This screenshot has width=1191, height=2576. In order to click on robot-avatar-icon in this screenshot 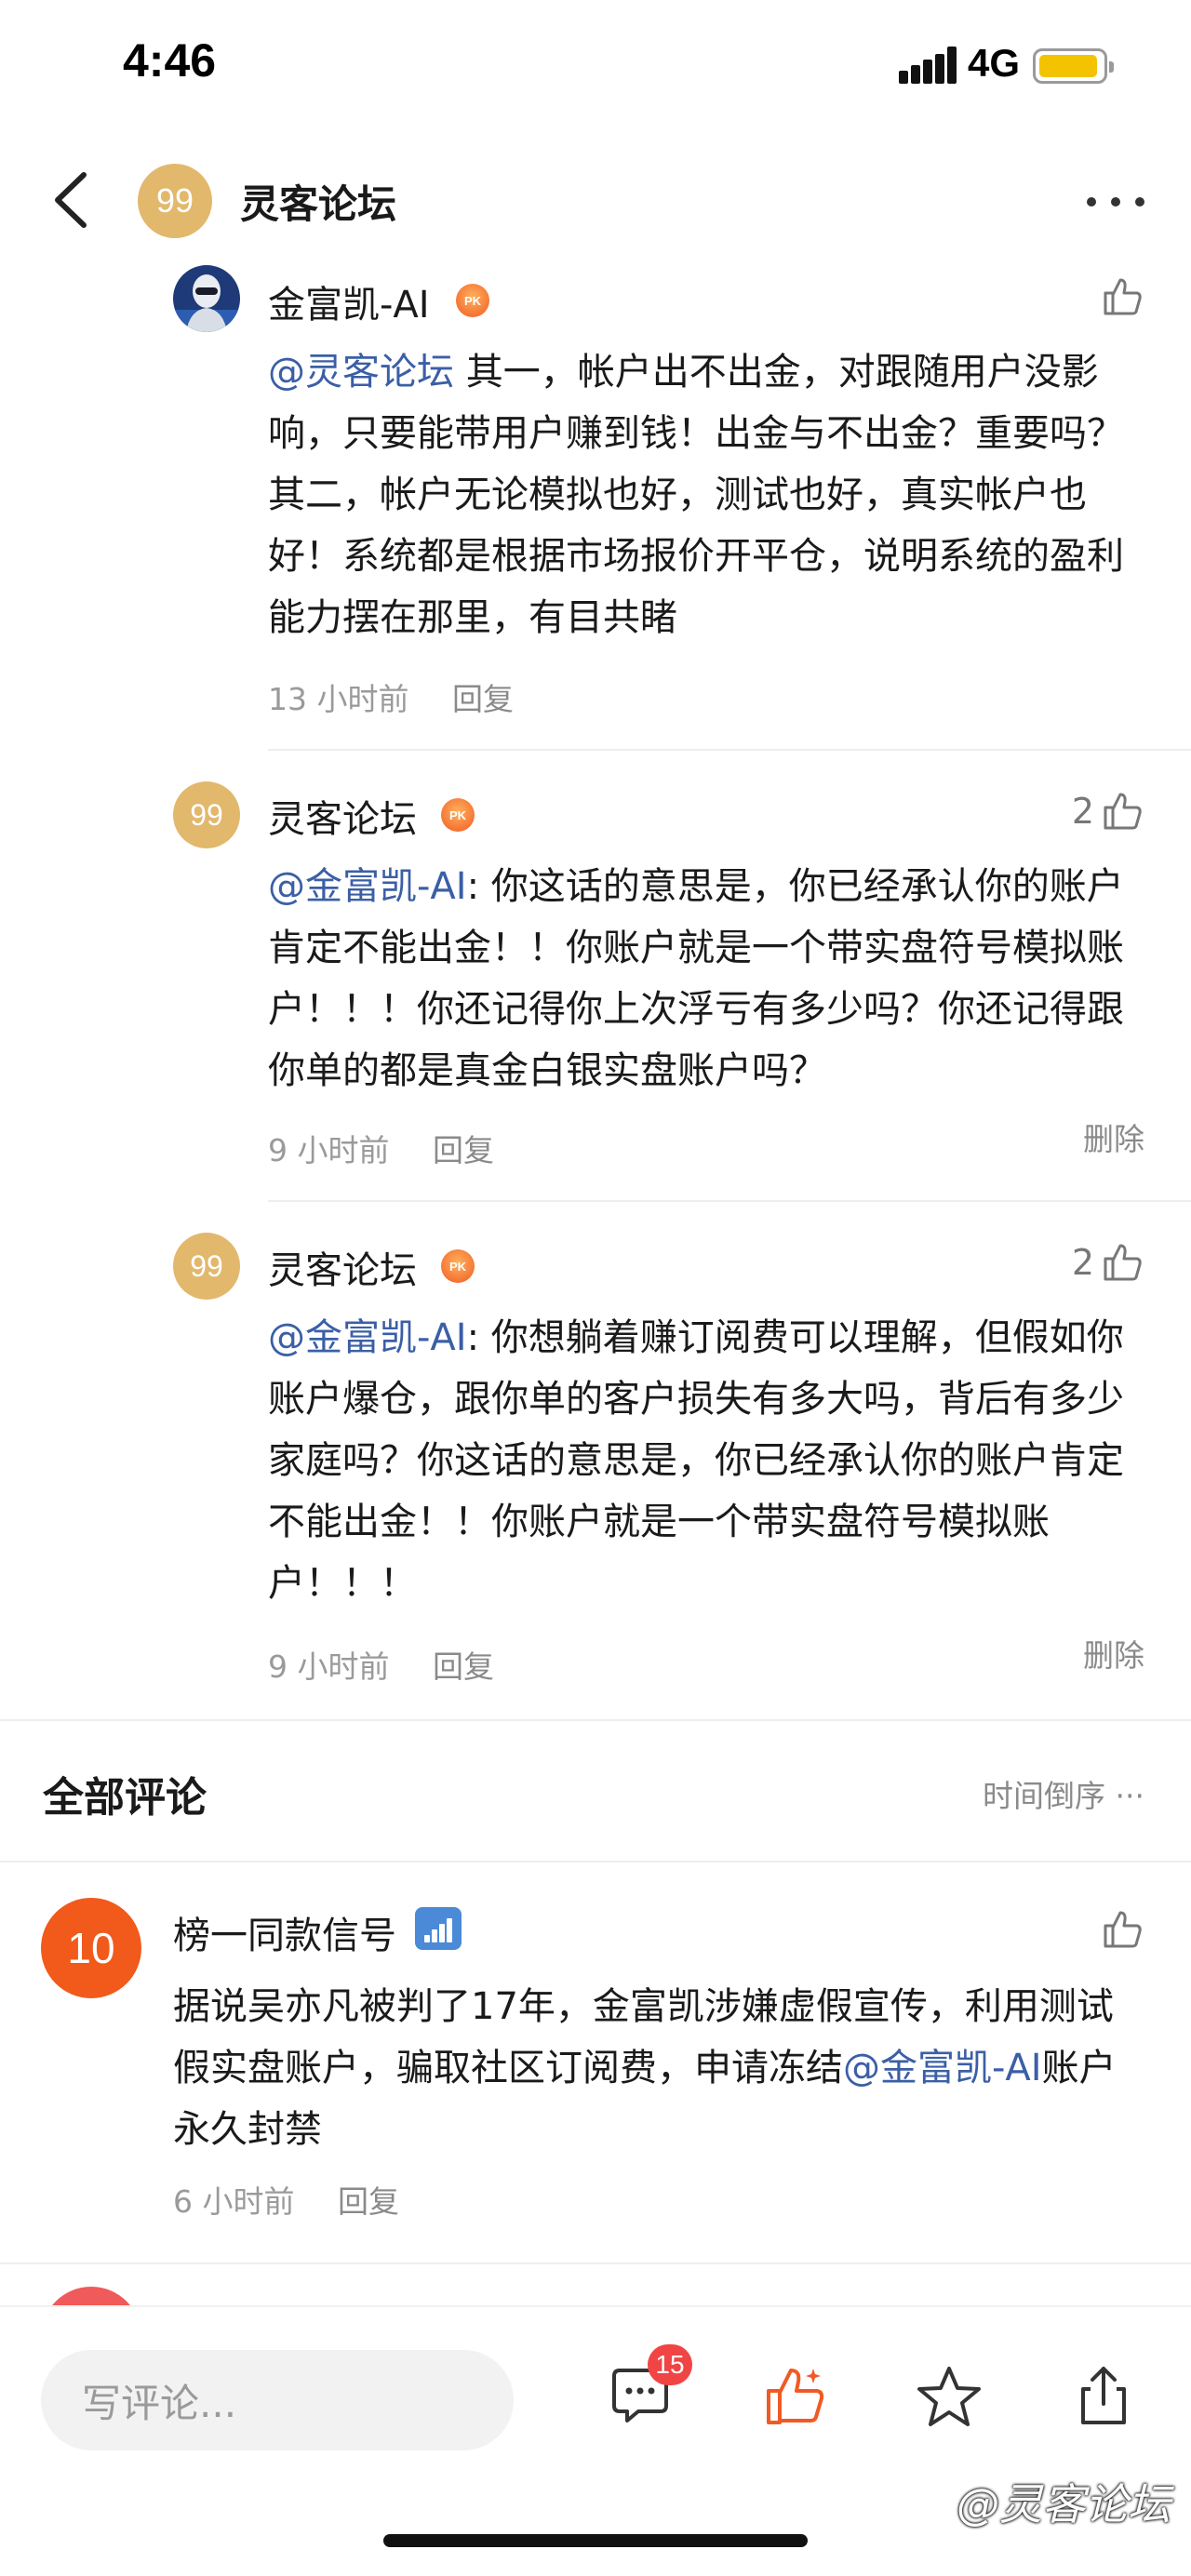, I will do `click(206, 298)`.